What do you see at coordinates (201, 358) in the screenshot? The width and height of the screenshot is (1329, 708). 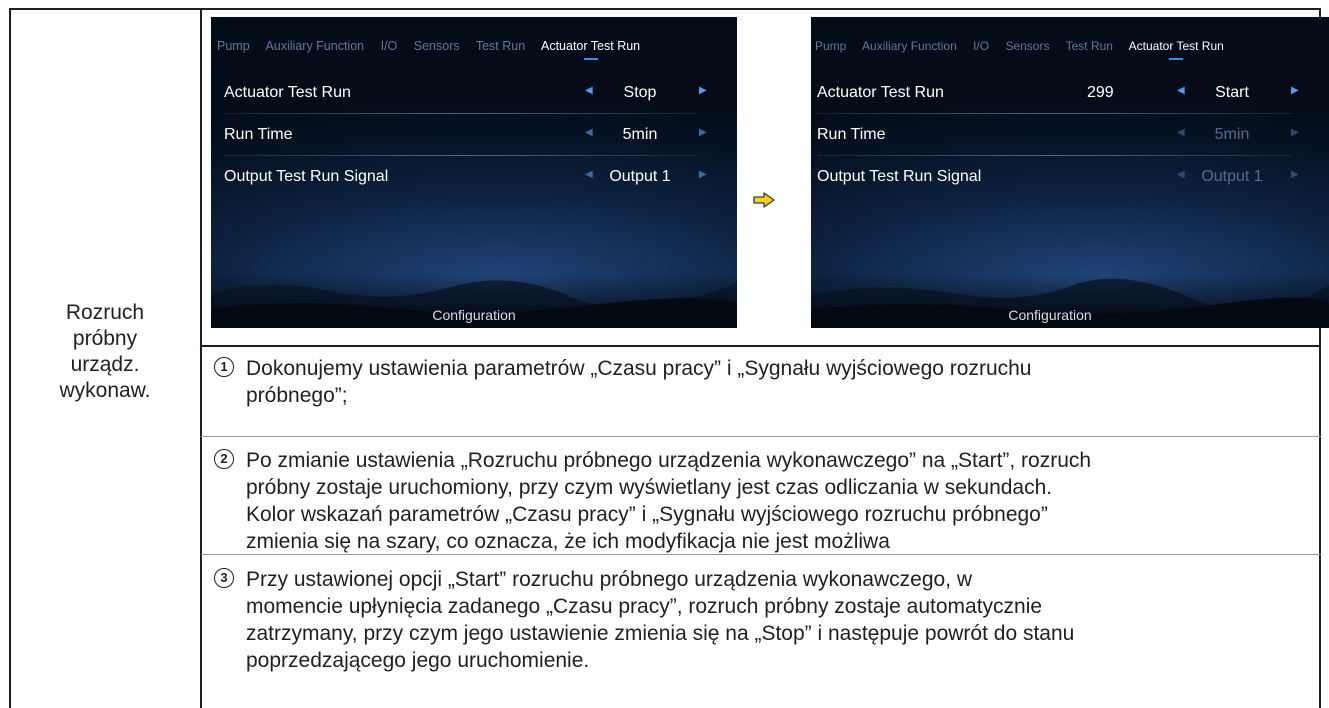 I see `column-divider` at bounding box center [201, 358].